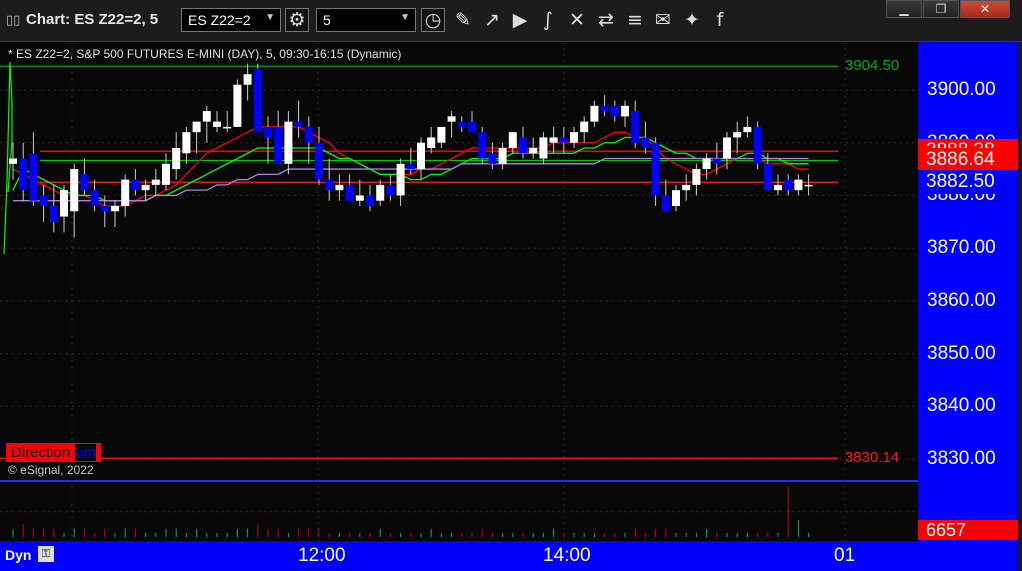  I want to click on time-label-01: 01, so click(845, 555).